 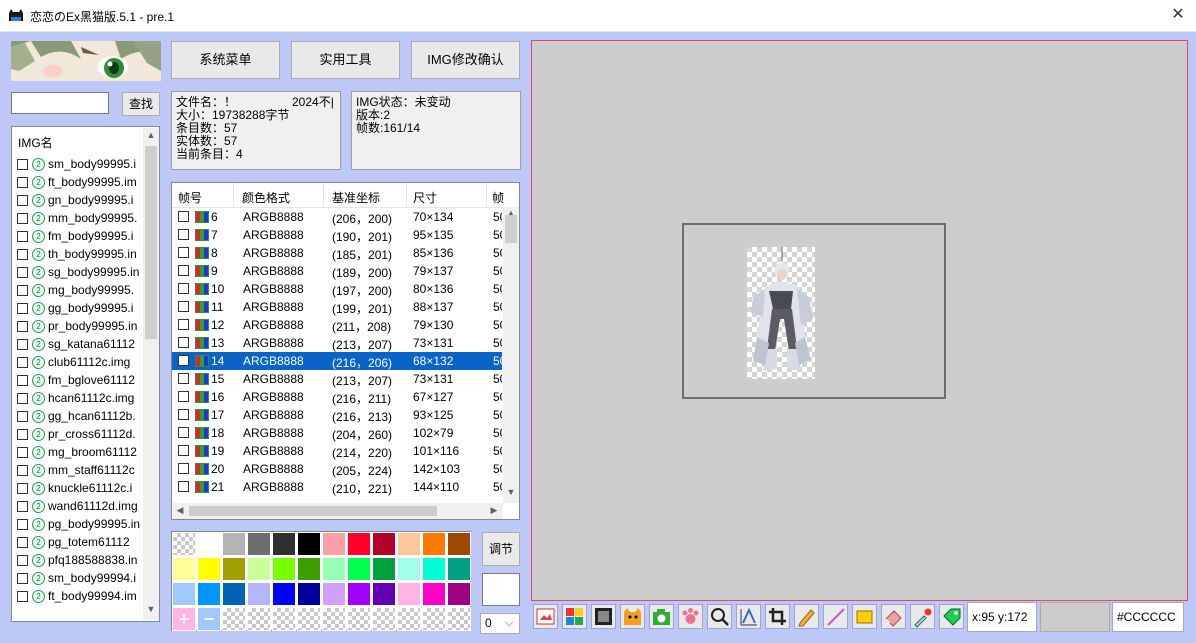 I want to click on remove-color-button: −, so click(x=209, y=619).